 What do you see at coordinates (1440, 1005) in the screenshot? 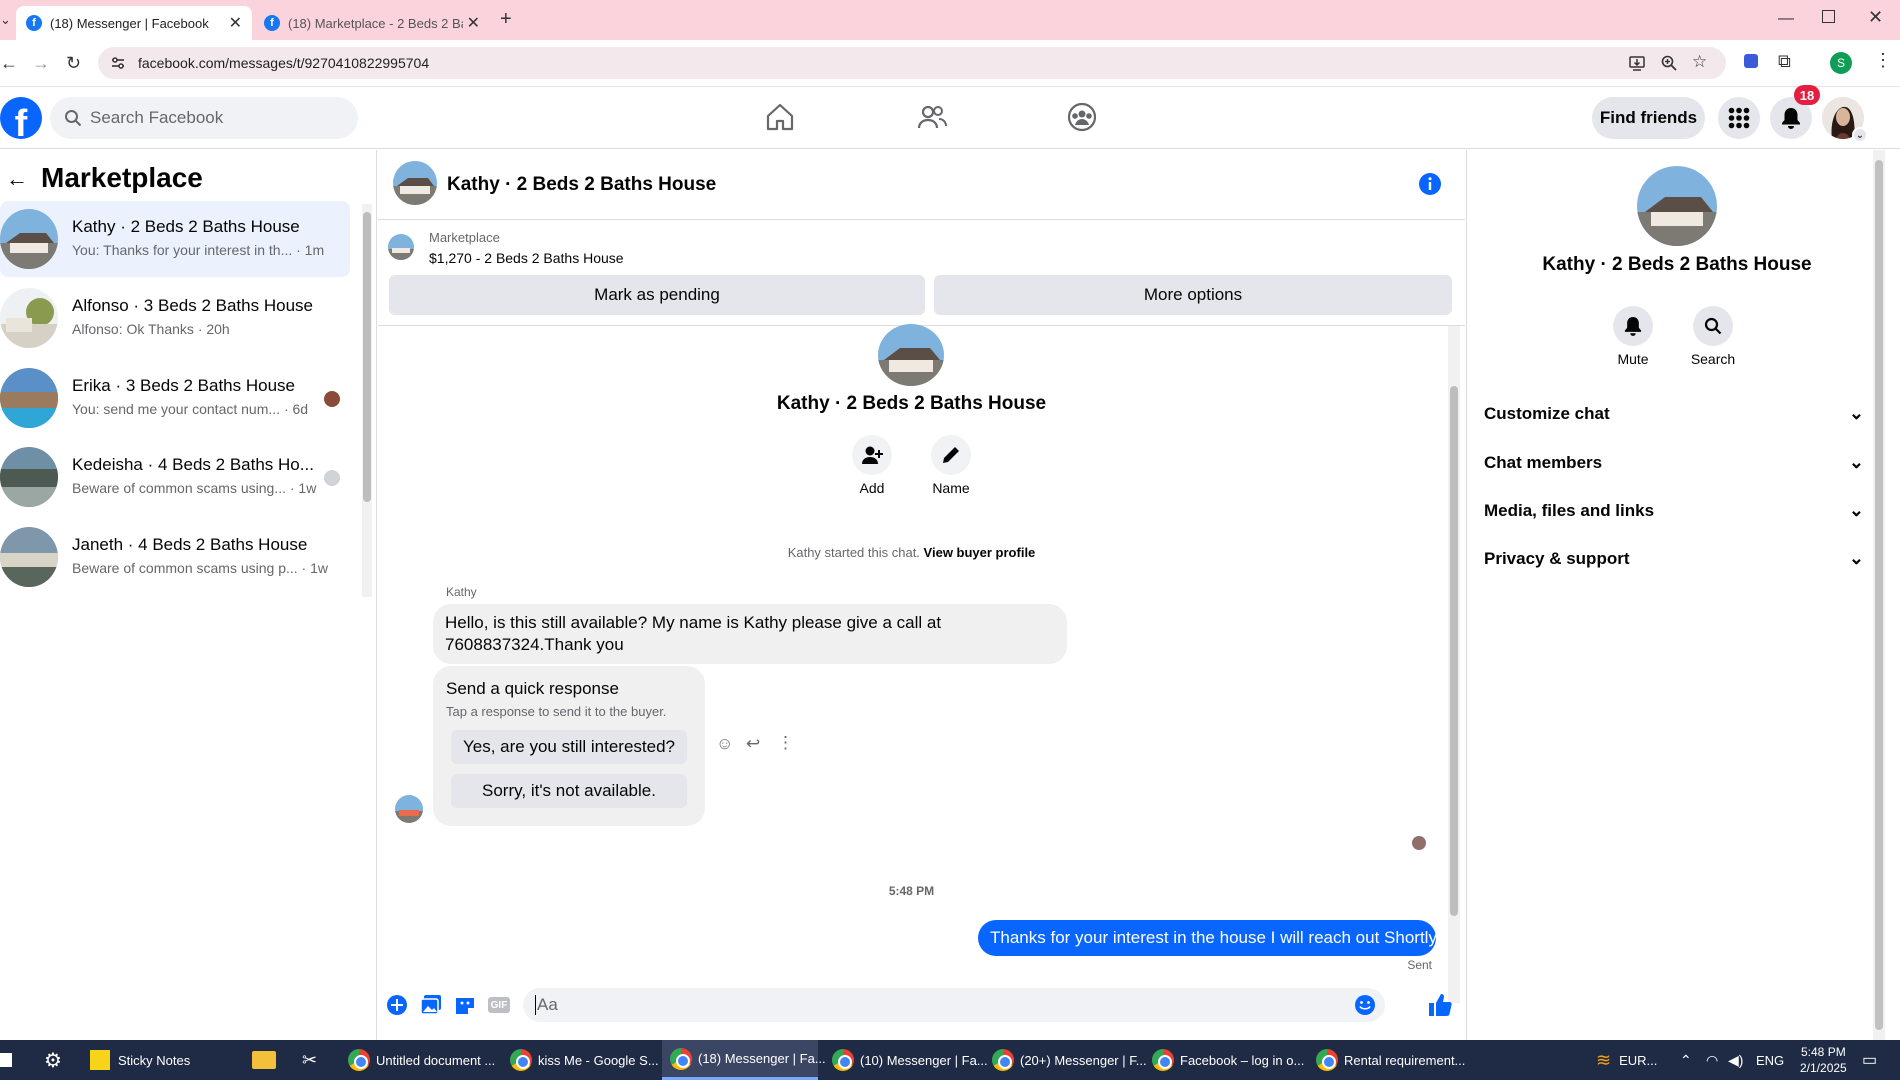
I see `like-thumb-icon` at bounding box center [1440, 1005].